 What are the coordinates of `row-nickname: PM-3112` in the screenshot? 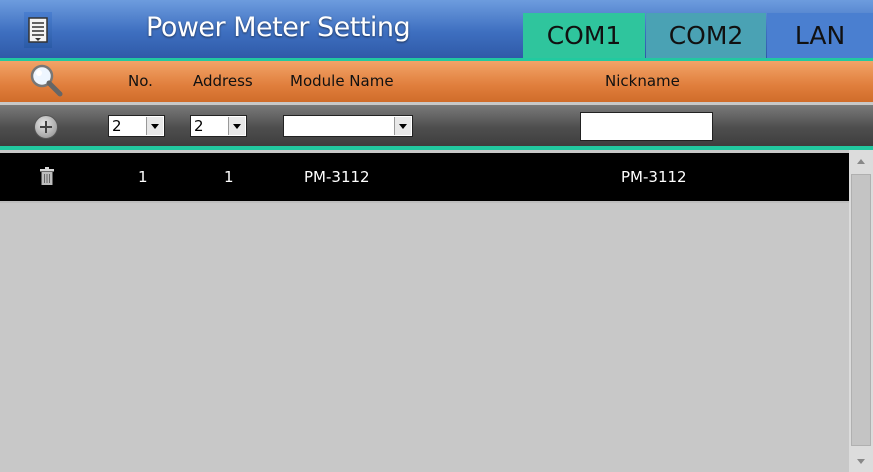 It's located at (654, 177).